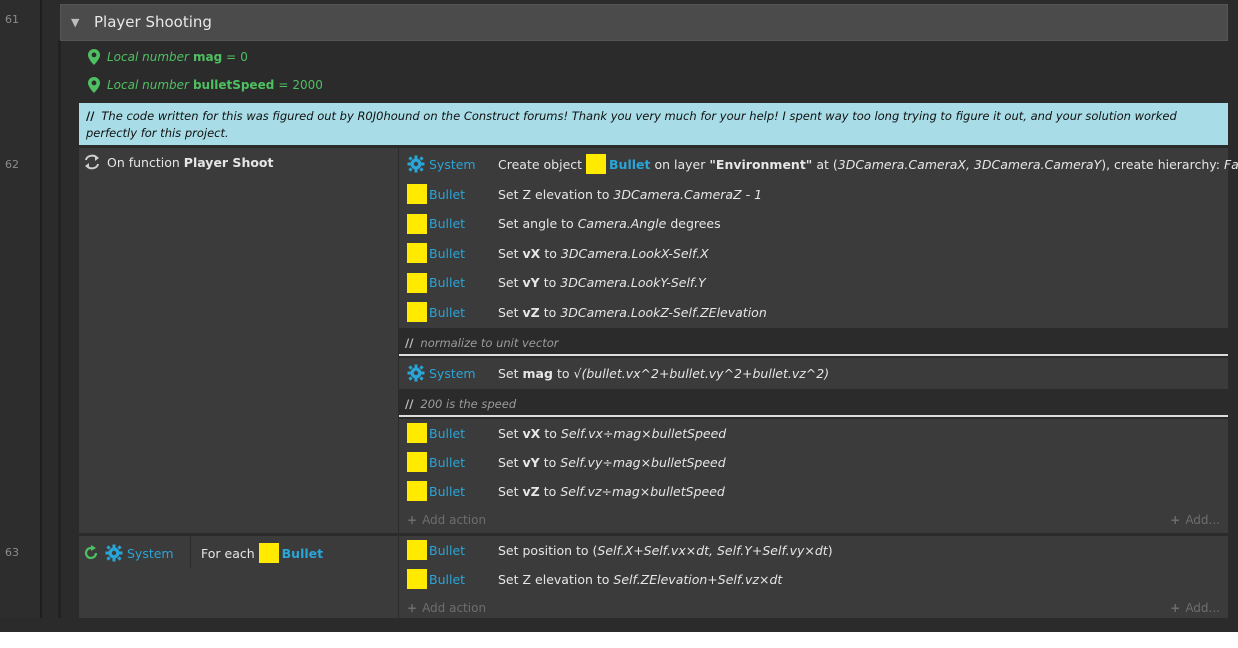 Image resolution: width=1238 pixels, height=648 pixels. What do you see at coordinates (548, 550) in the screenshot?
I see `action-verb: Set position to (` at bounding box center [548, 550].